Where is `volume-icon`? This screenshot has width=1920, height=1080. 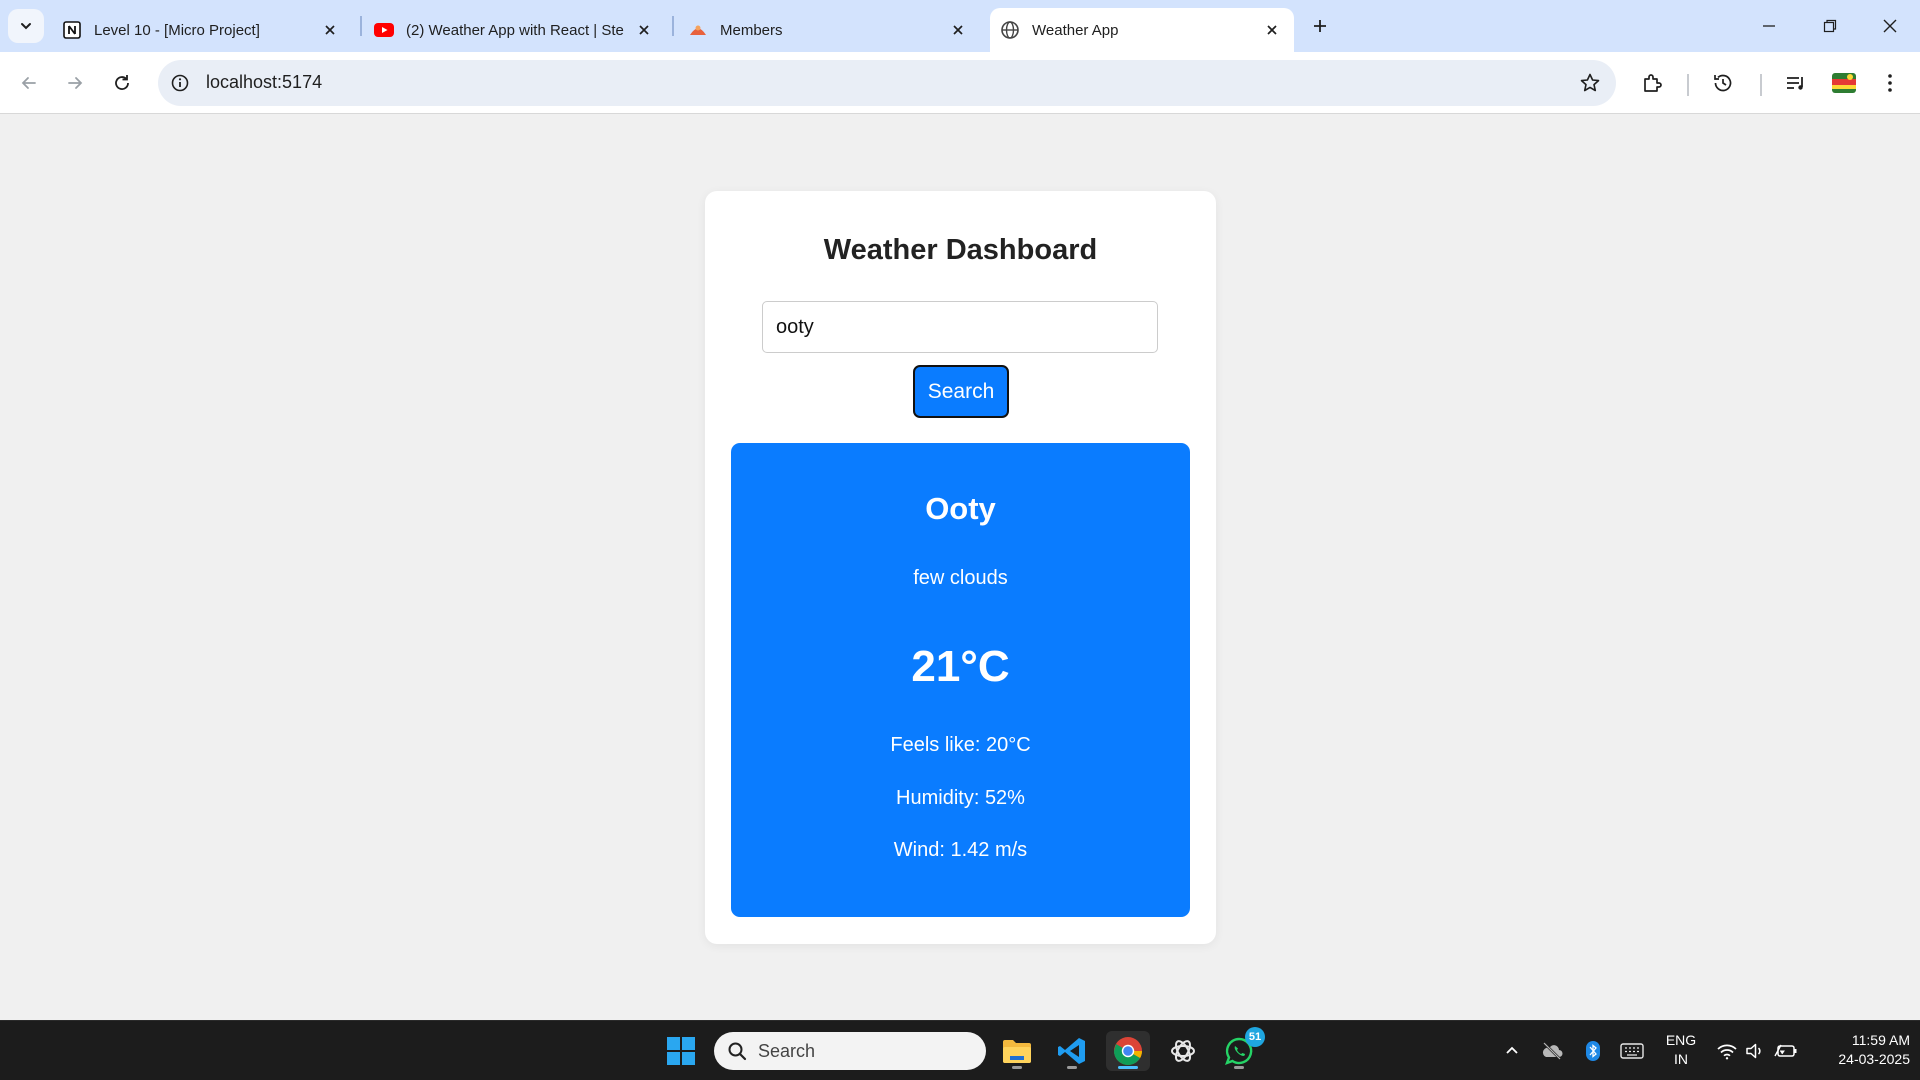 volume-icon is located at coordinates (1755, 1051).